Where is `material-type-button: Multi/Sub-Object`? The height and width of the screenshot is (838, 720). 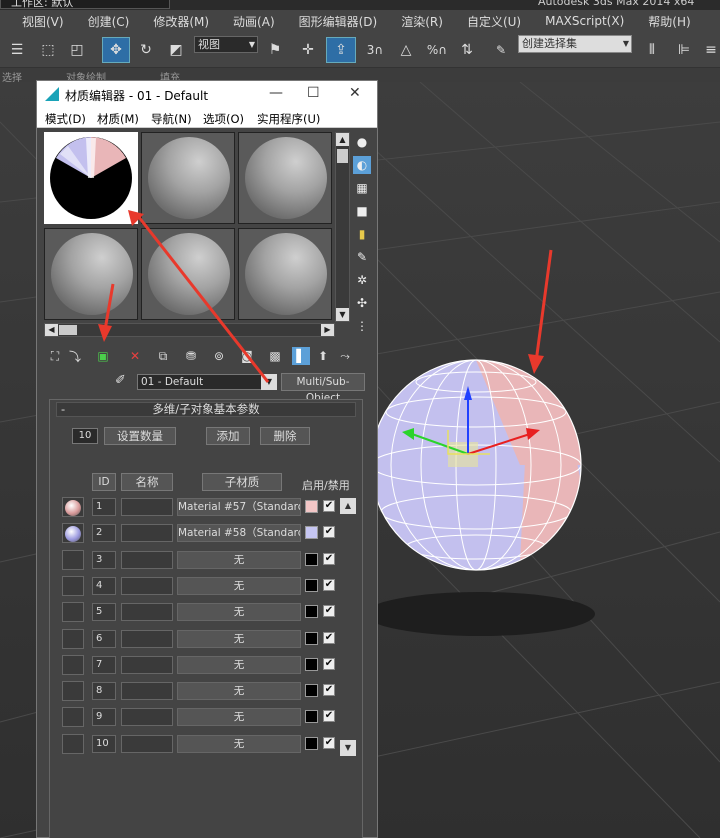 material-type-button: Multi/Sub-Object is located at coordinates (323, 388).